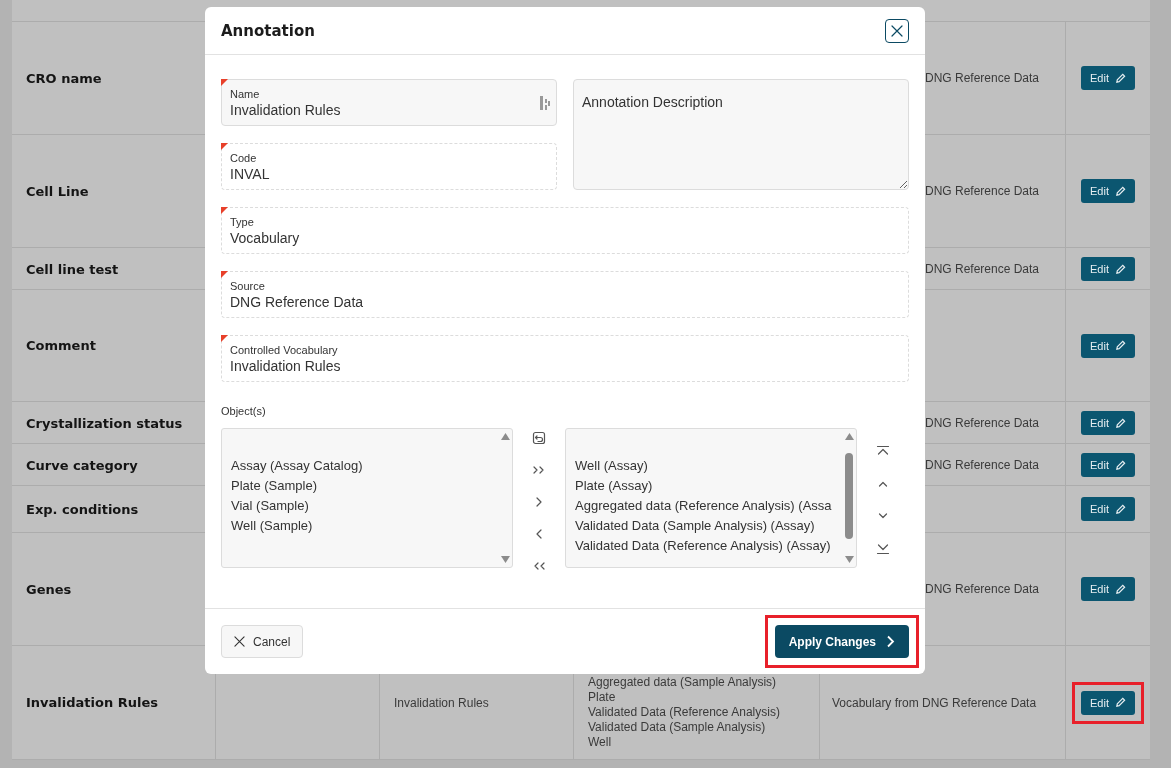  I want to click on scrollbar-thumb, so click(849, 496).